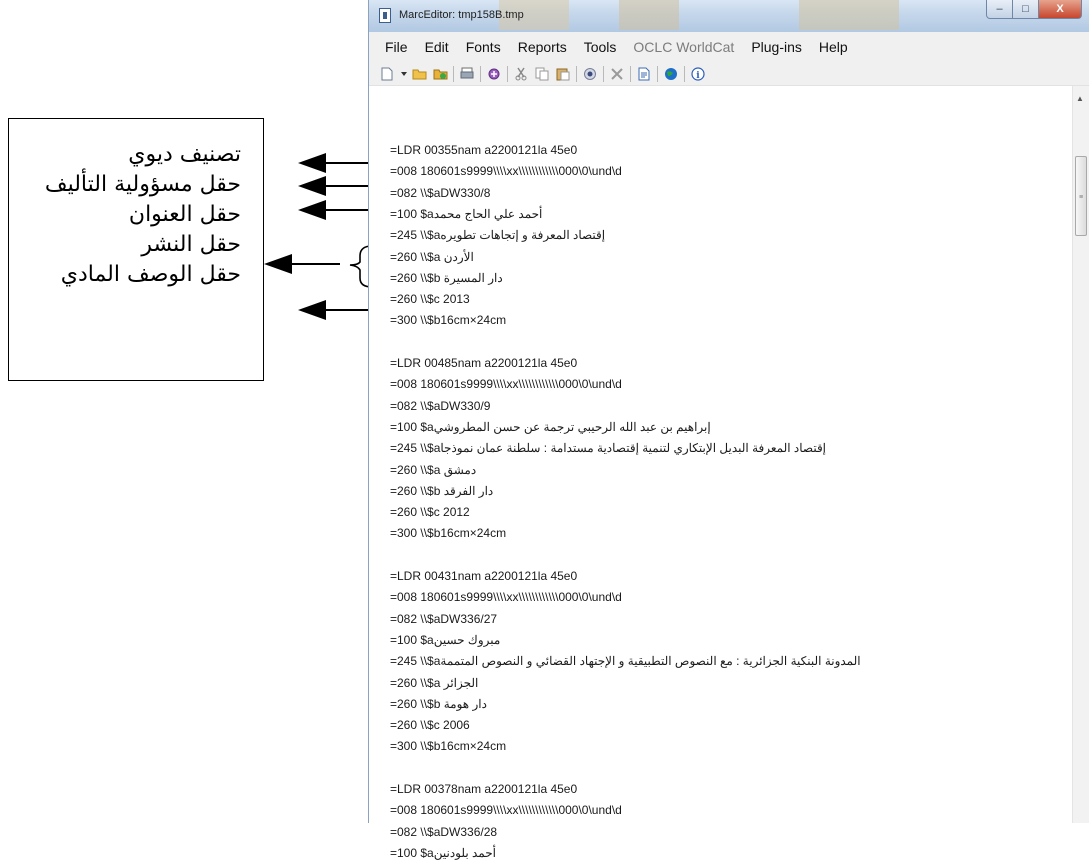  What do you see at coordinates (729, 74) in the screenshot?
I see `toolbar: i` at bounding box center [729, 74].